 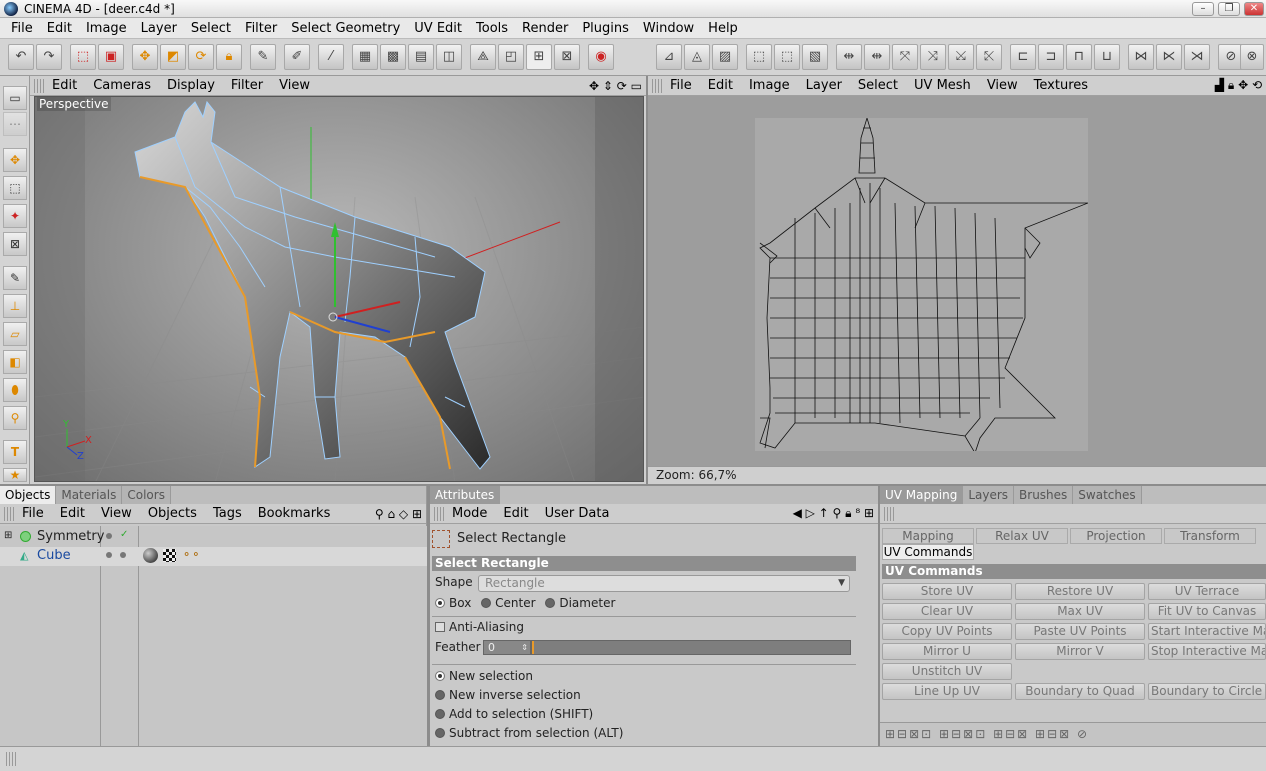 What do you see at coordinates (15, 160) in the screenshot?
I see `move-tool-icon: ✥` at bounding box center [15, 160].